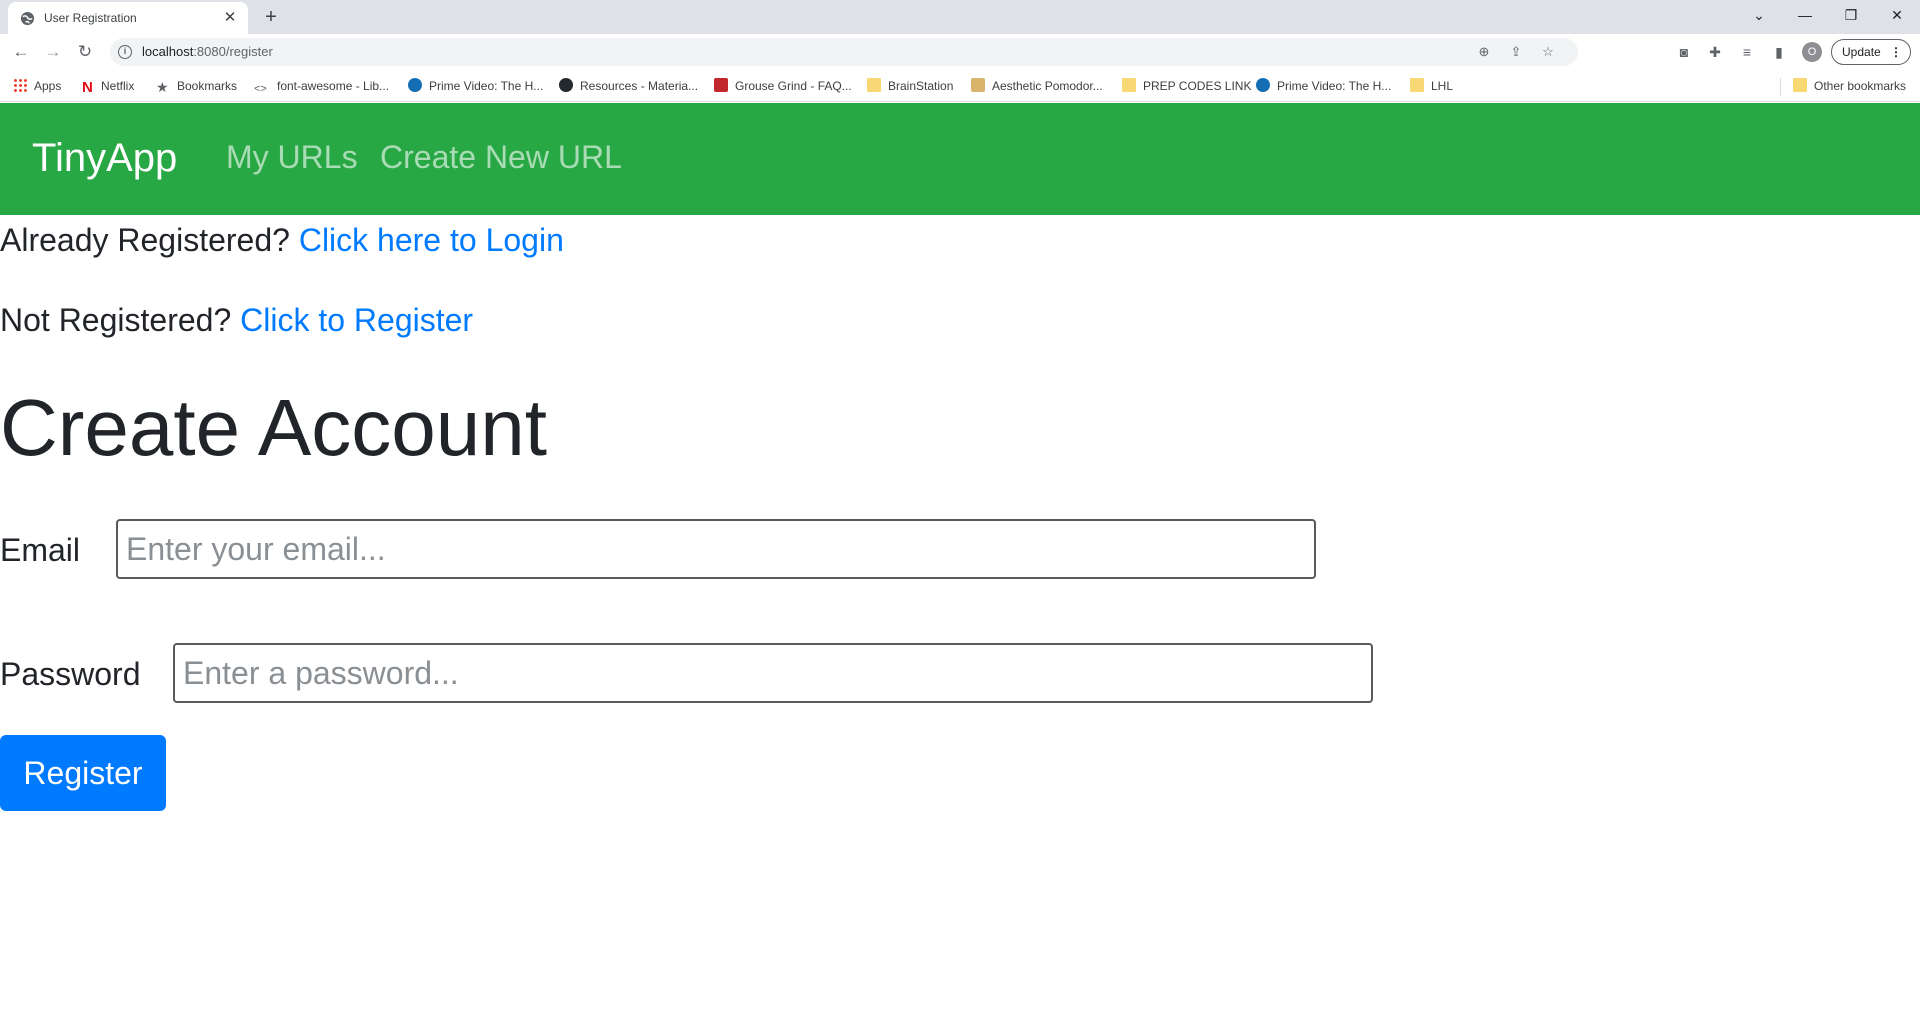 This screenshot has height=1023, width=1920. I want to click on app-navbar: TinyApp My URLs Create New URL, so click(960, 159).